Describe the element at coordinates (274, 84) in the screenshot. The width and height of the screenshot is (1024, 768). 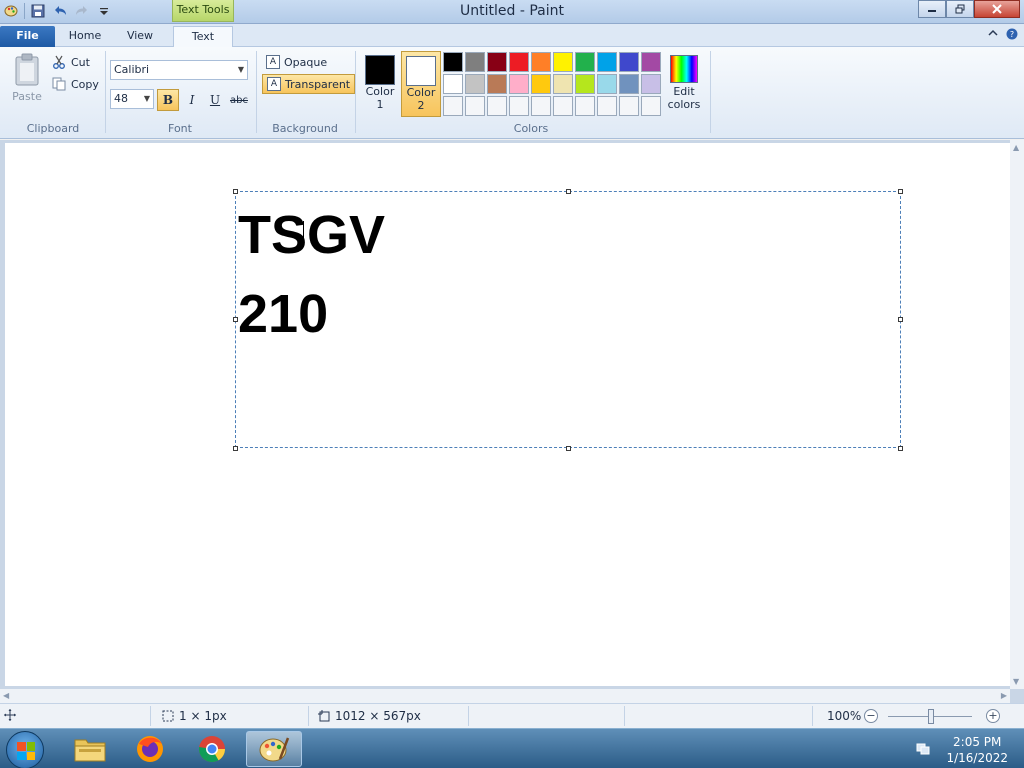
I see `transparent-icon: A` at that location.